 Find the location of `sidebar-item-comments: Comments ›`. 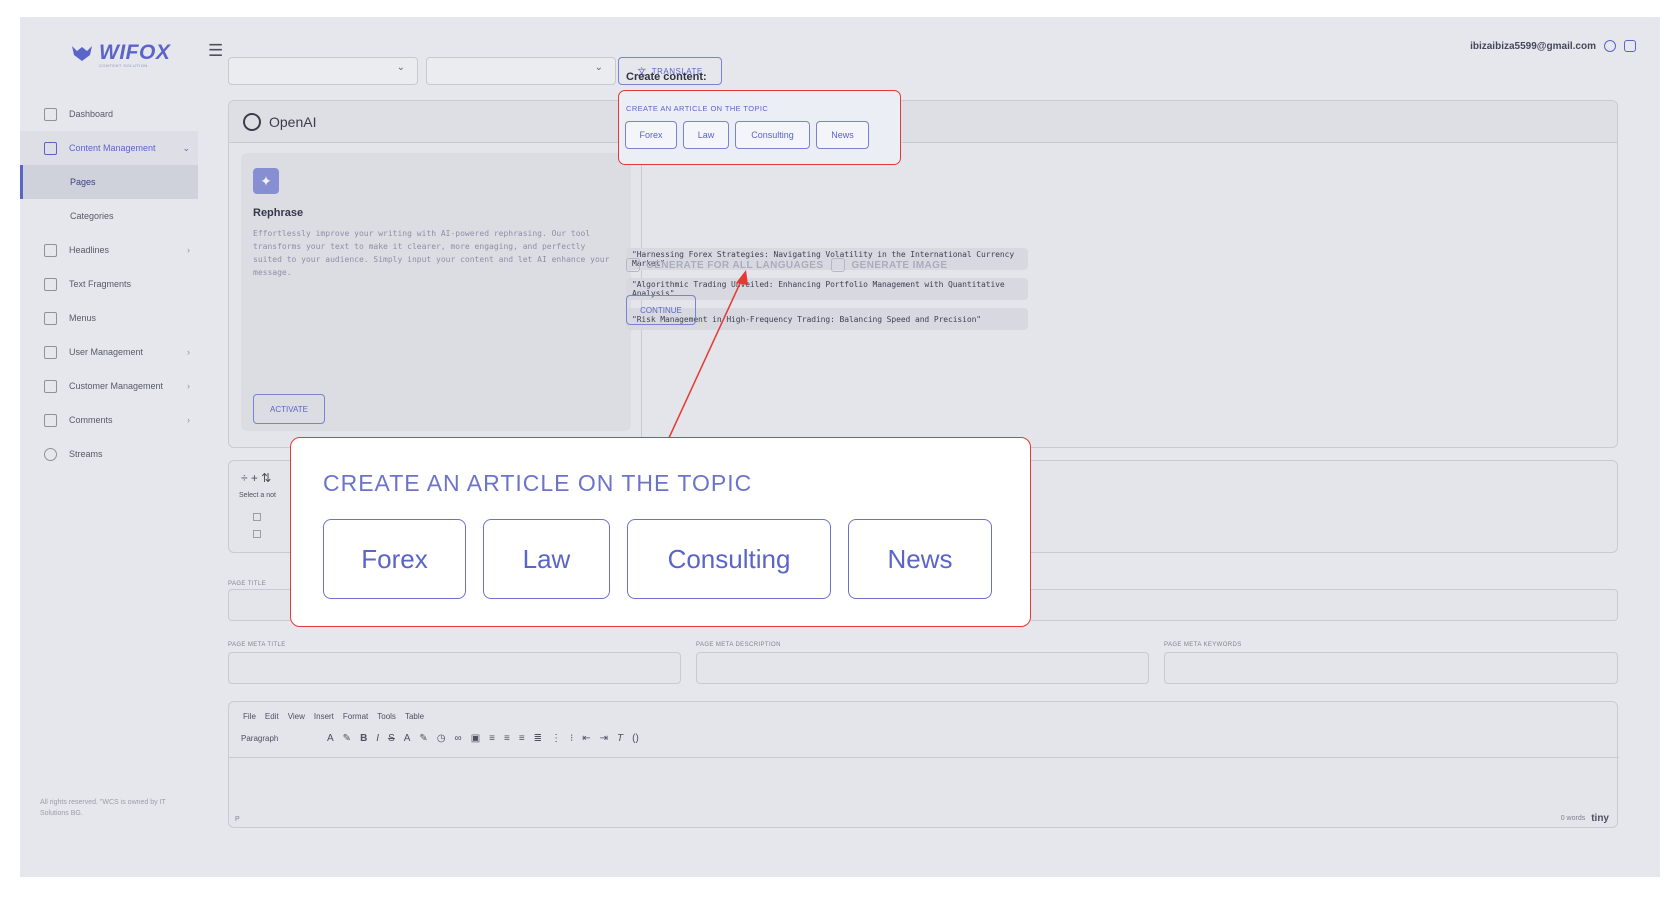

sidebar-item-comments: Comments › is located at coordinates (109, 420).